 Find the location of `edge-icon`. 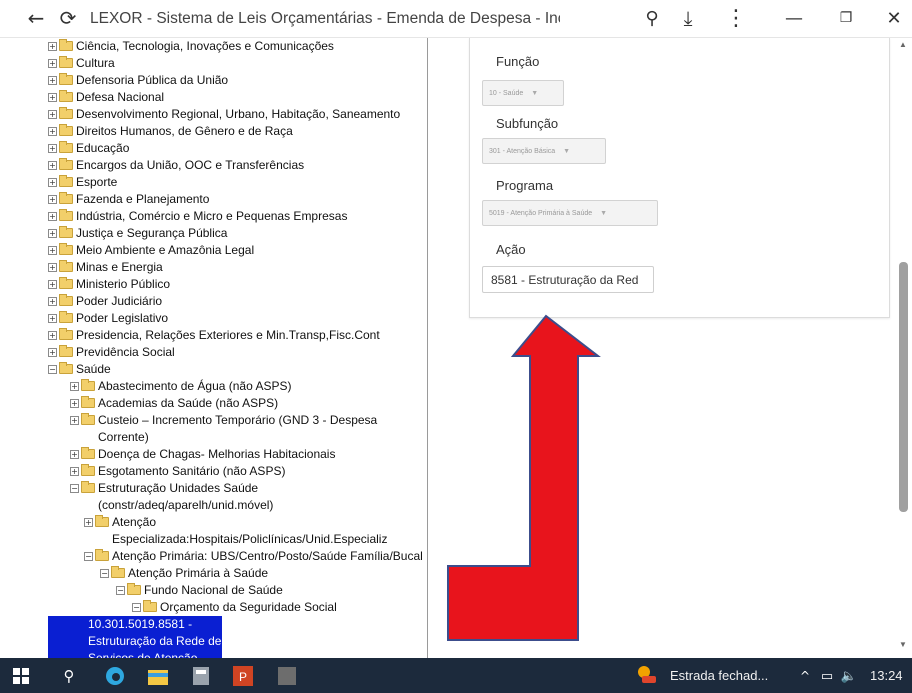

edge-icon is located at coordinates (115, 676).